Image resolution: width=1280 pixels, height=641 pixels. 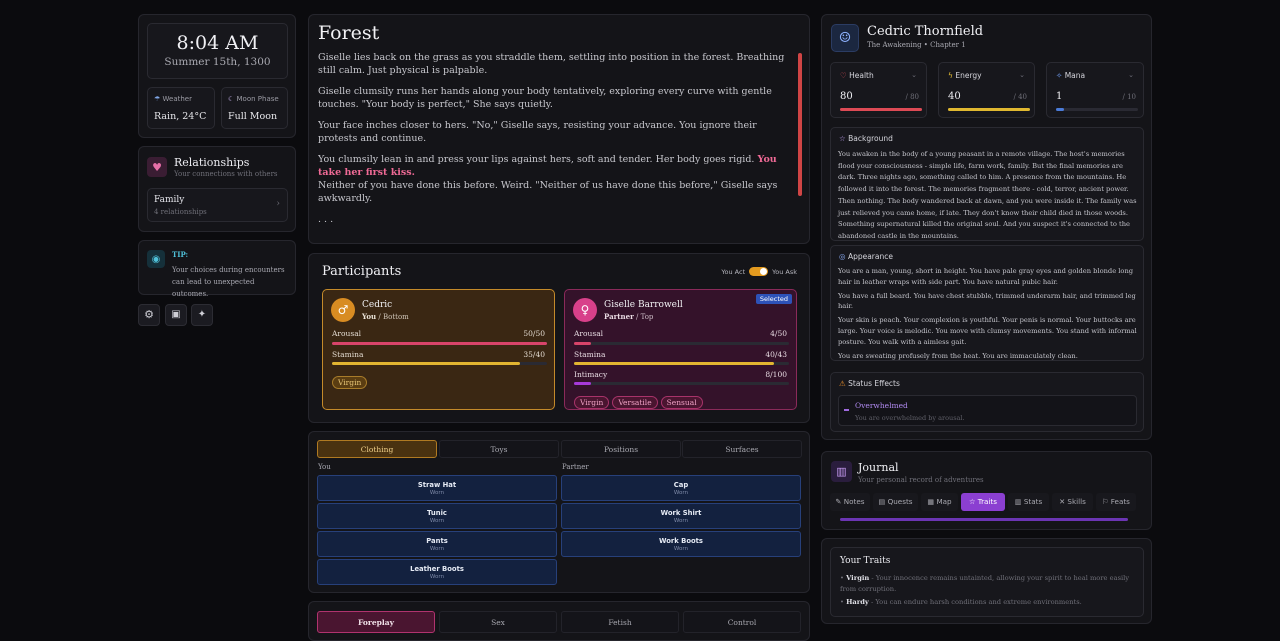 What do you see at coordinates (377, 449) in the screenshot?
I see `tab-clothing: Clothing` at bounding box center [377, 449].